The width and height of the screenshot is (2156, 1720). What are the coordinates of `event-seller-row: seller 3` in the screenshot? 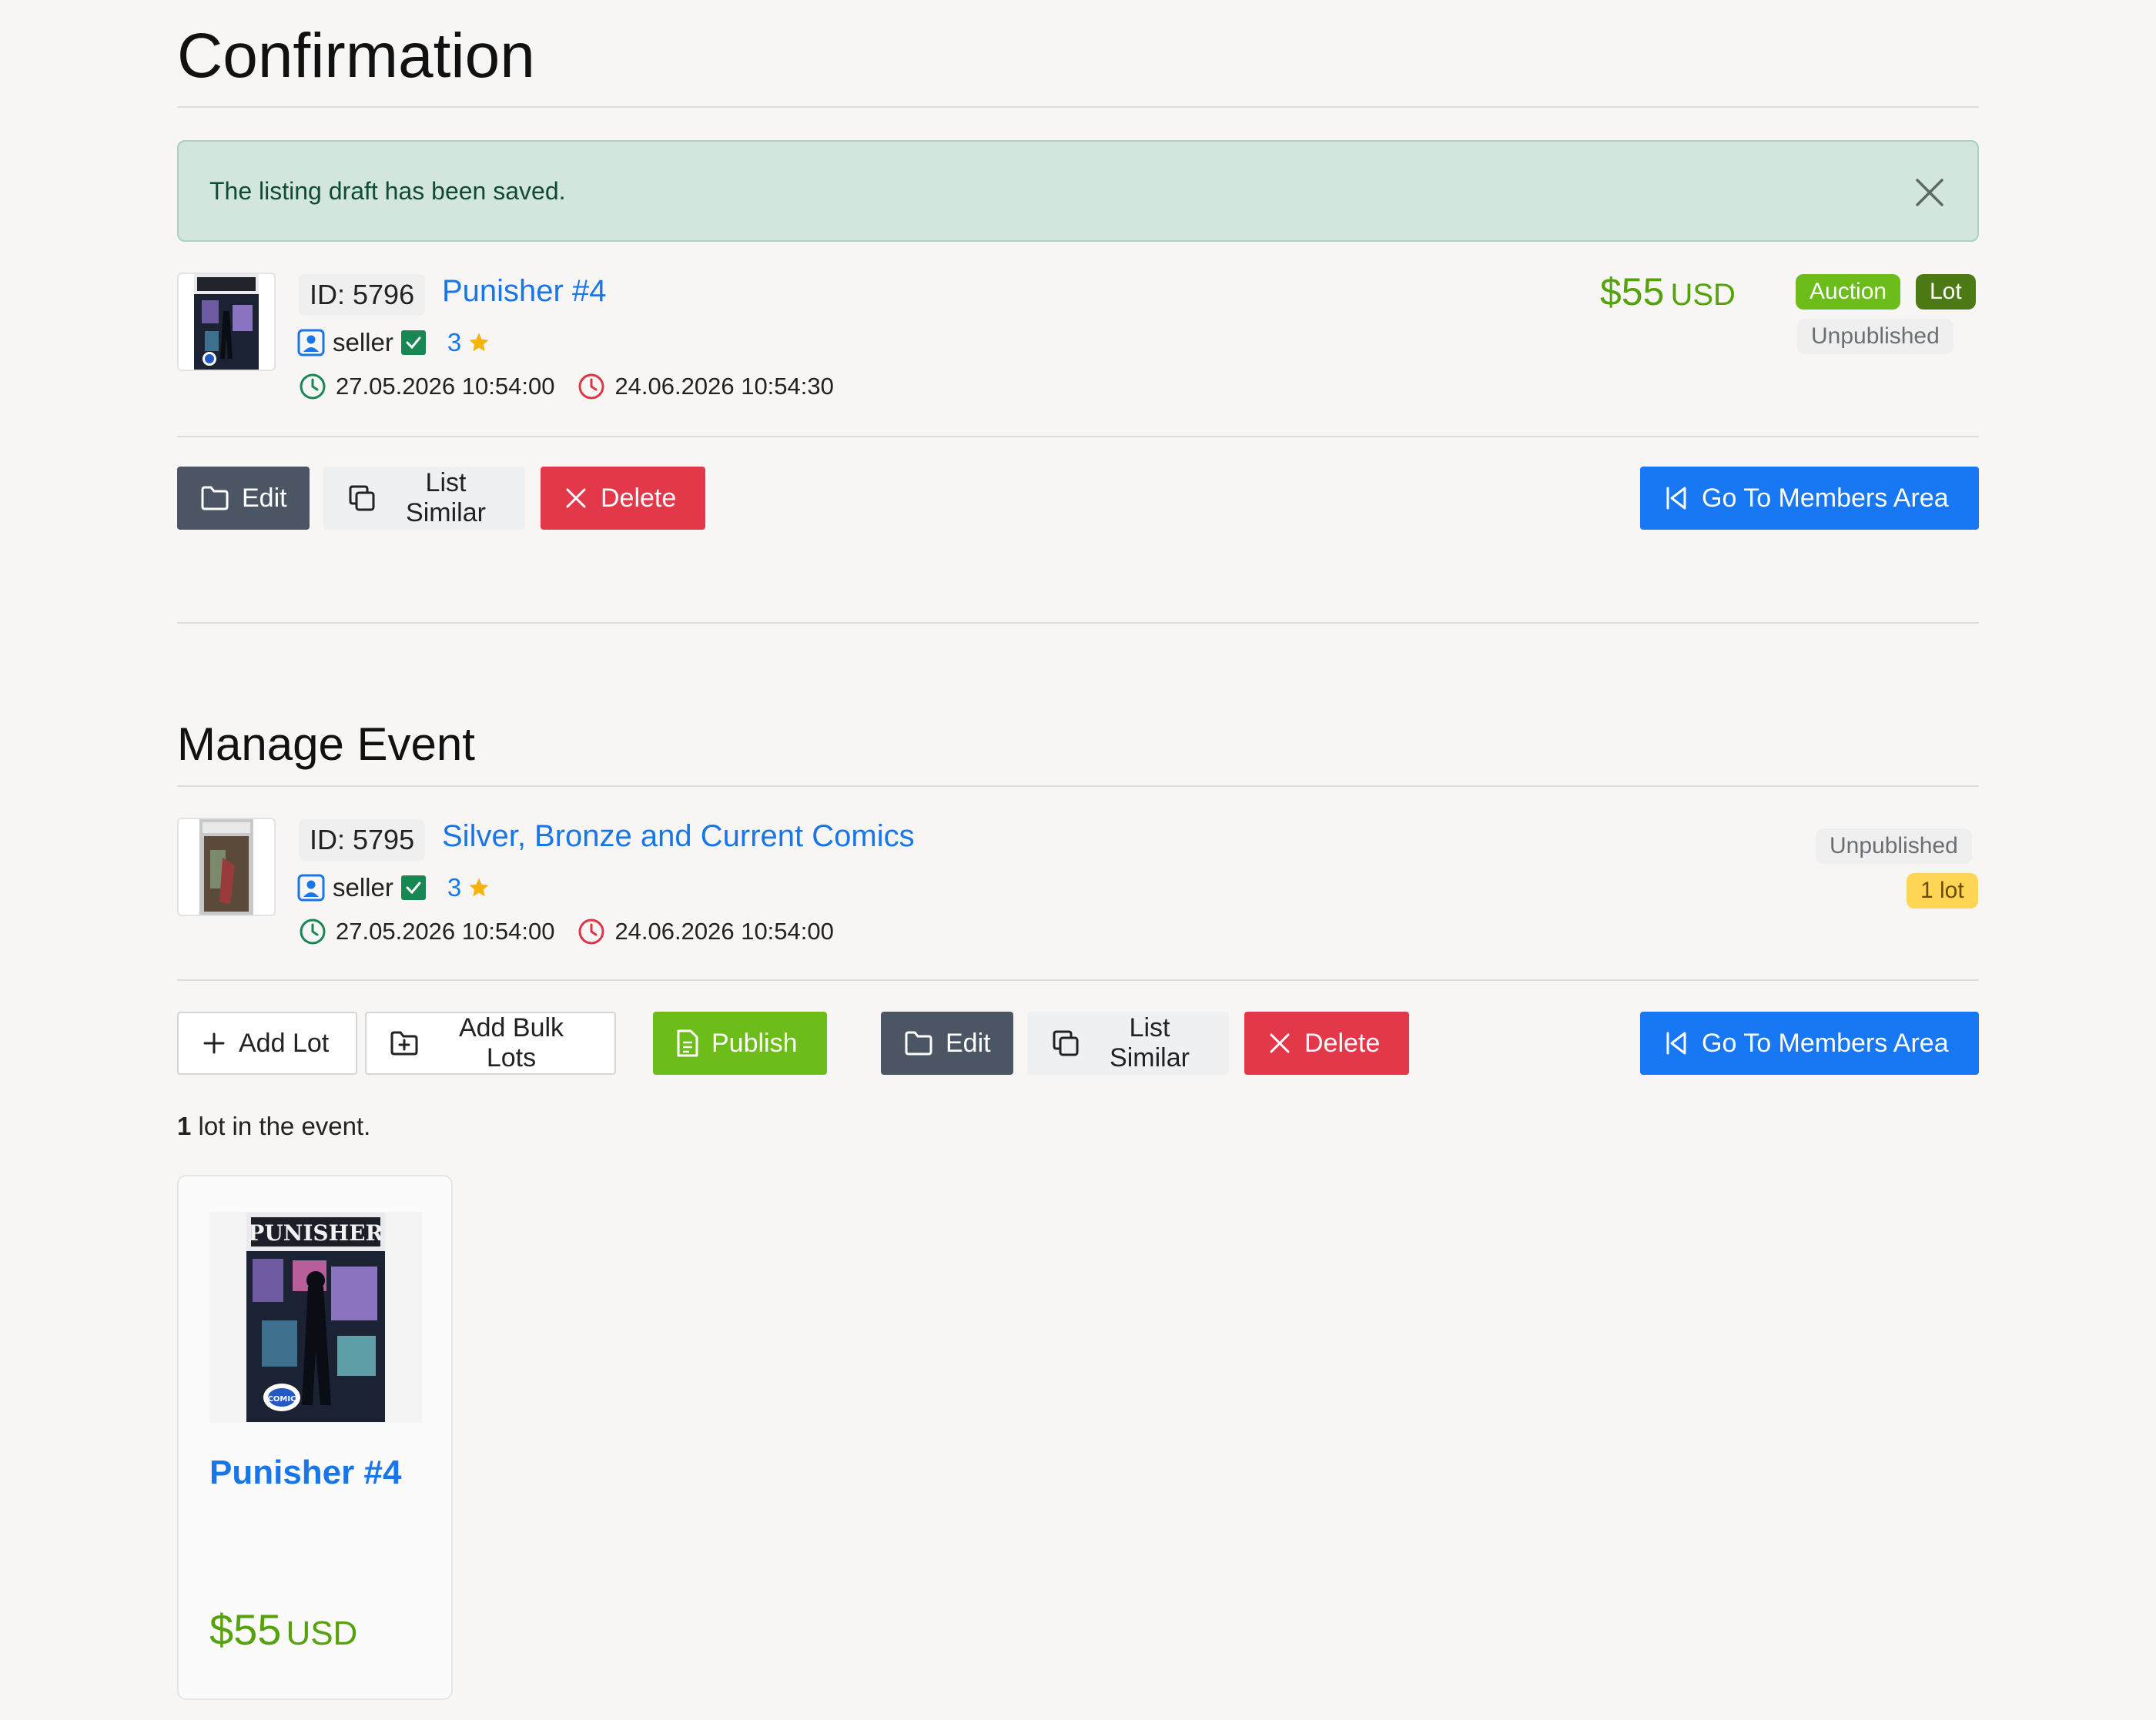 It's located at (393, 887).